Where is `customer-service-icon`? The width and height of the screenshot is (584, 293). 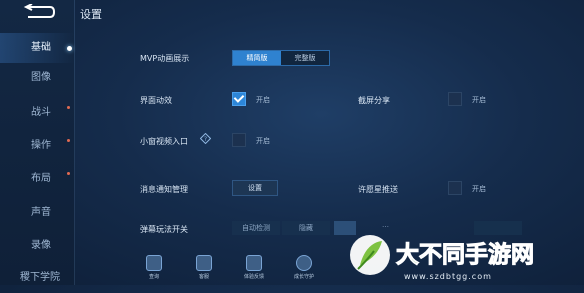
customer-service-icon is located at coordinates (204, 263).